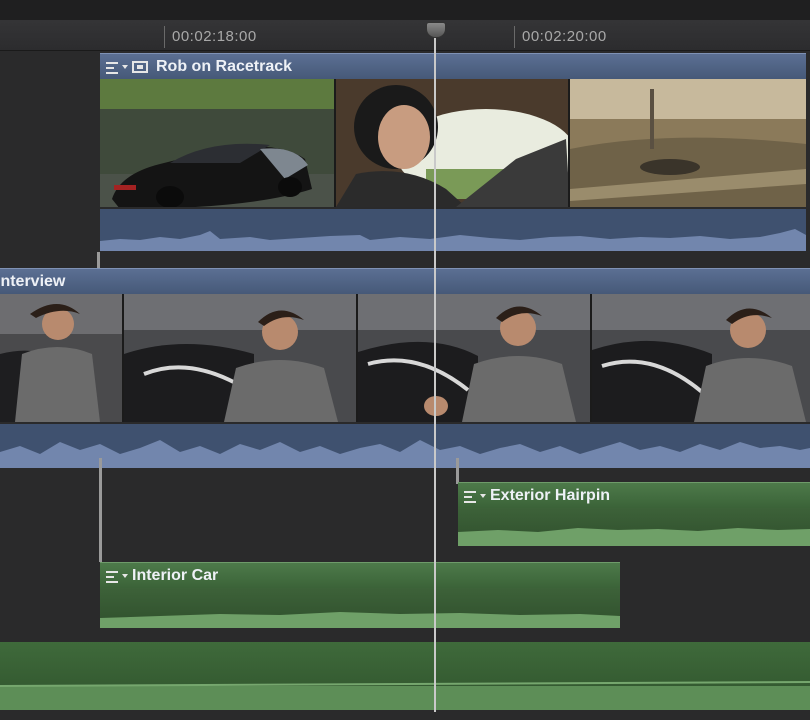 Image resolution: width=810 pixels, height=720 pixels. Describe the element at coordinates (214, 36) in the screenshot. I see `ruler-timecode-1: 00:02:18:00` at that location.